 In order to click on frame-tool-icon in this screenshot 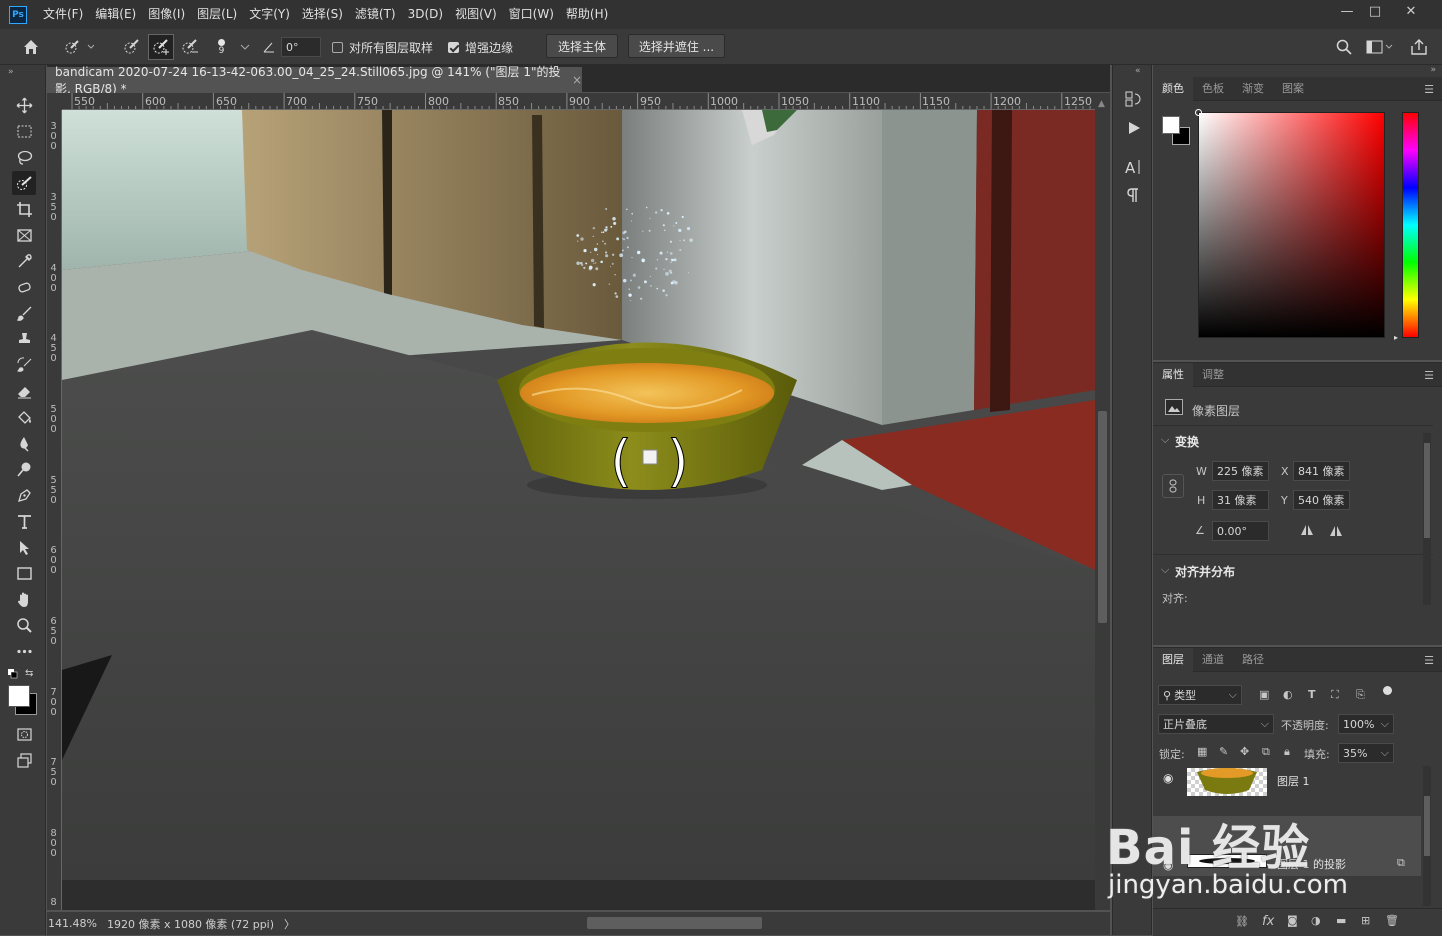, I will do `click(24, 235)`.